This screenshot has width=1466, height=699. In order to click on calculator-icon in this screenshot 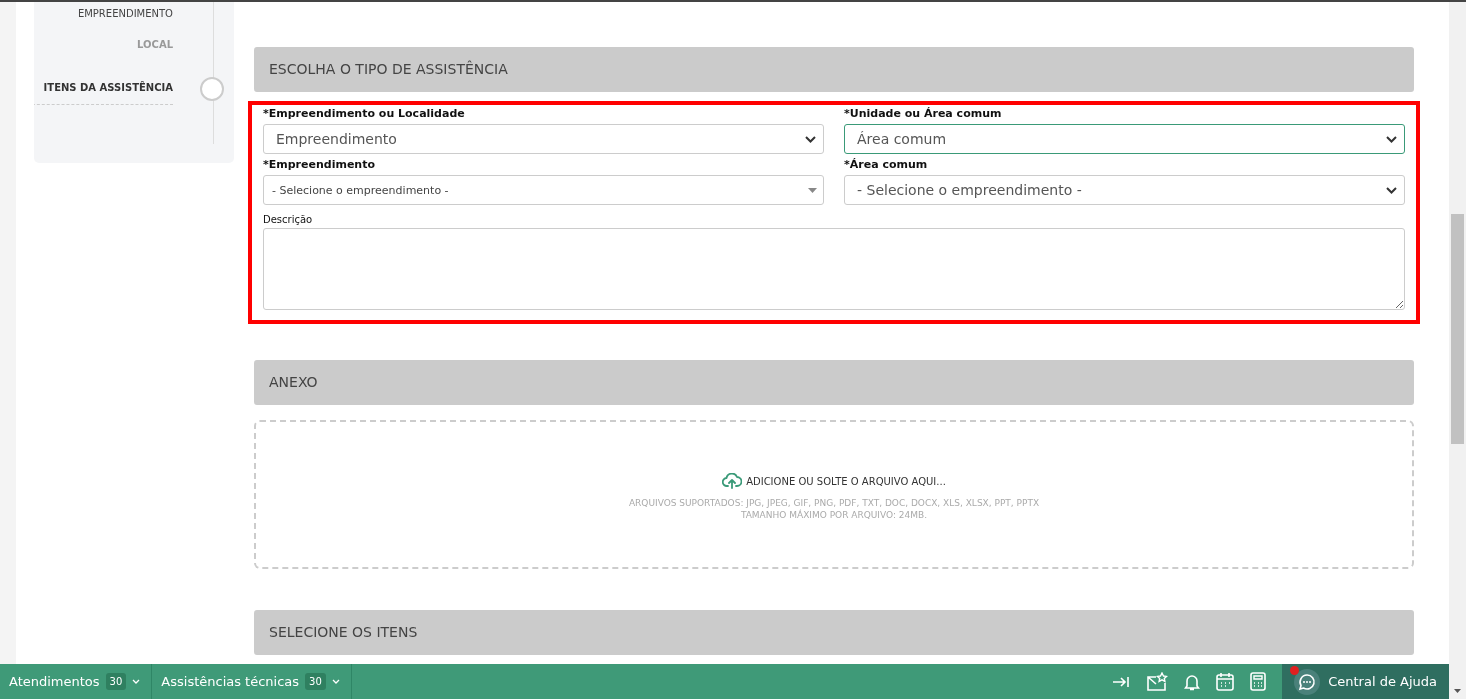, I will do `click(1258, 681)`.